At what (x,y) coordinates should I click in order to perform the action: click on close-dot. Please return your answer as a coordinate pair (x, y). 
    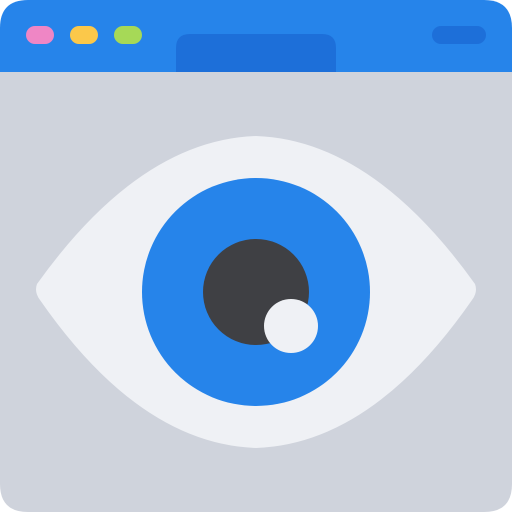
    Looking at the image, I should click on (40, 35).